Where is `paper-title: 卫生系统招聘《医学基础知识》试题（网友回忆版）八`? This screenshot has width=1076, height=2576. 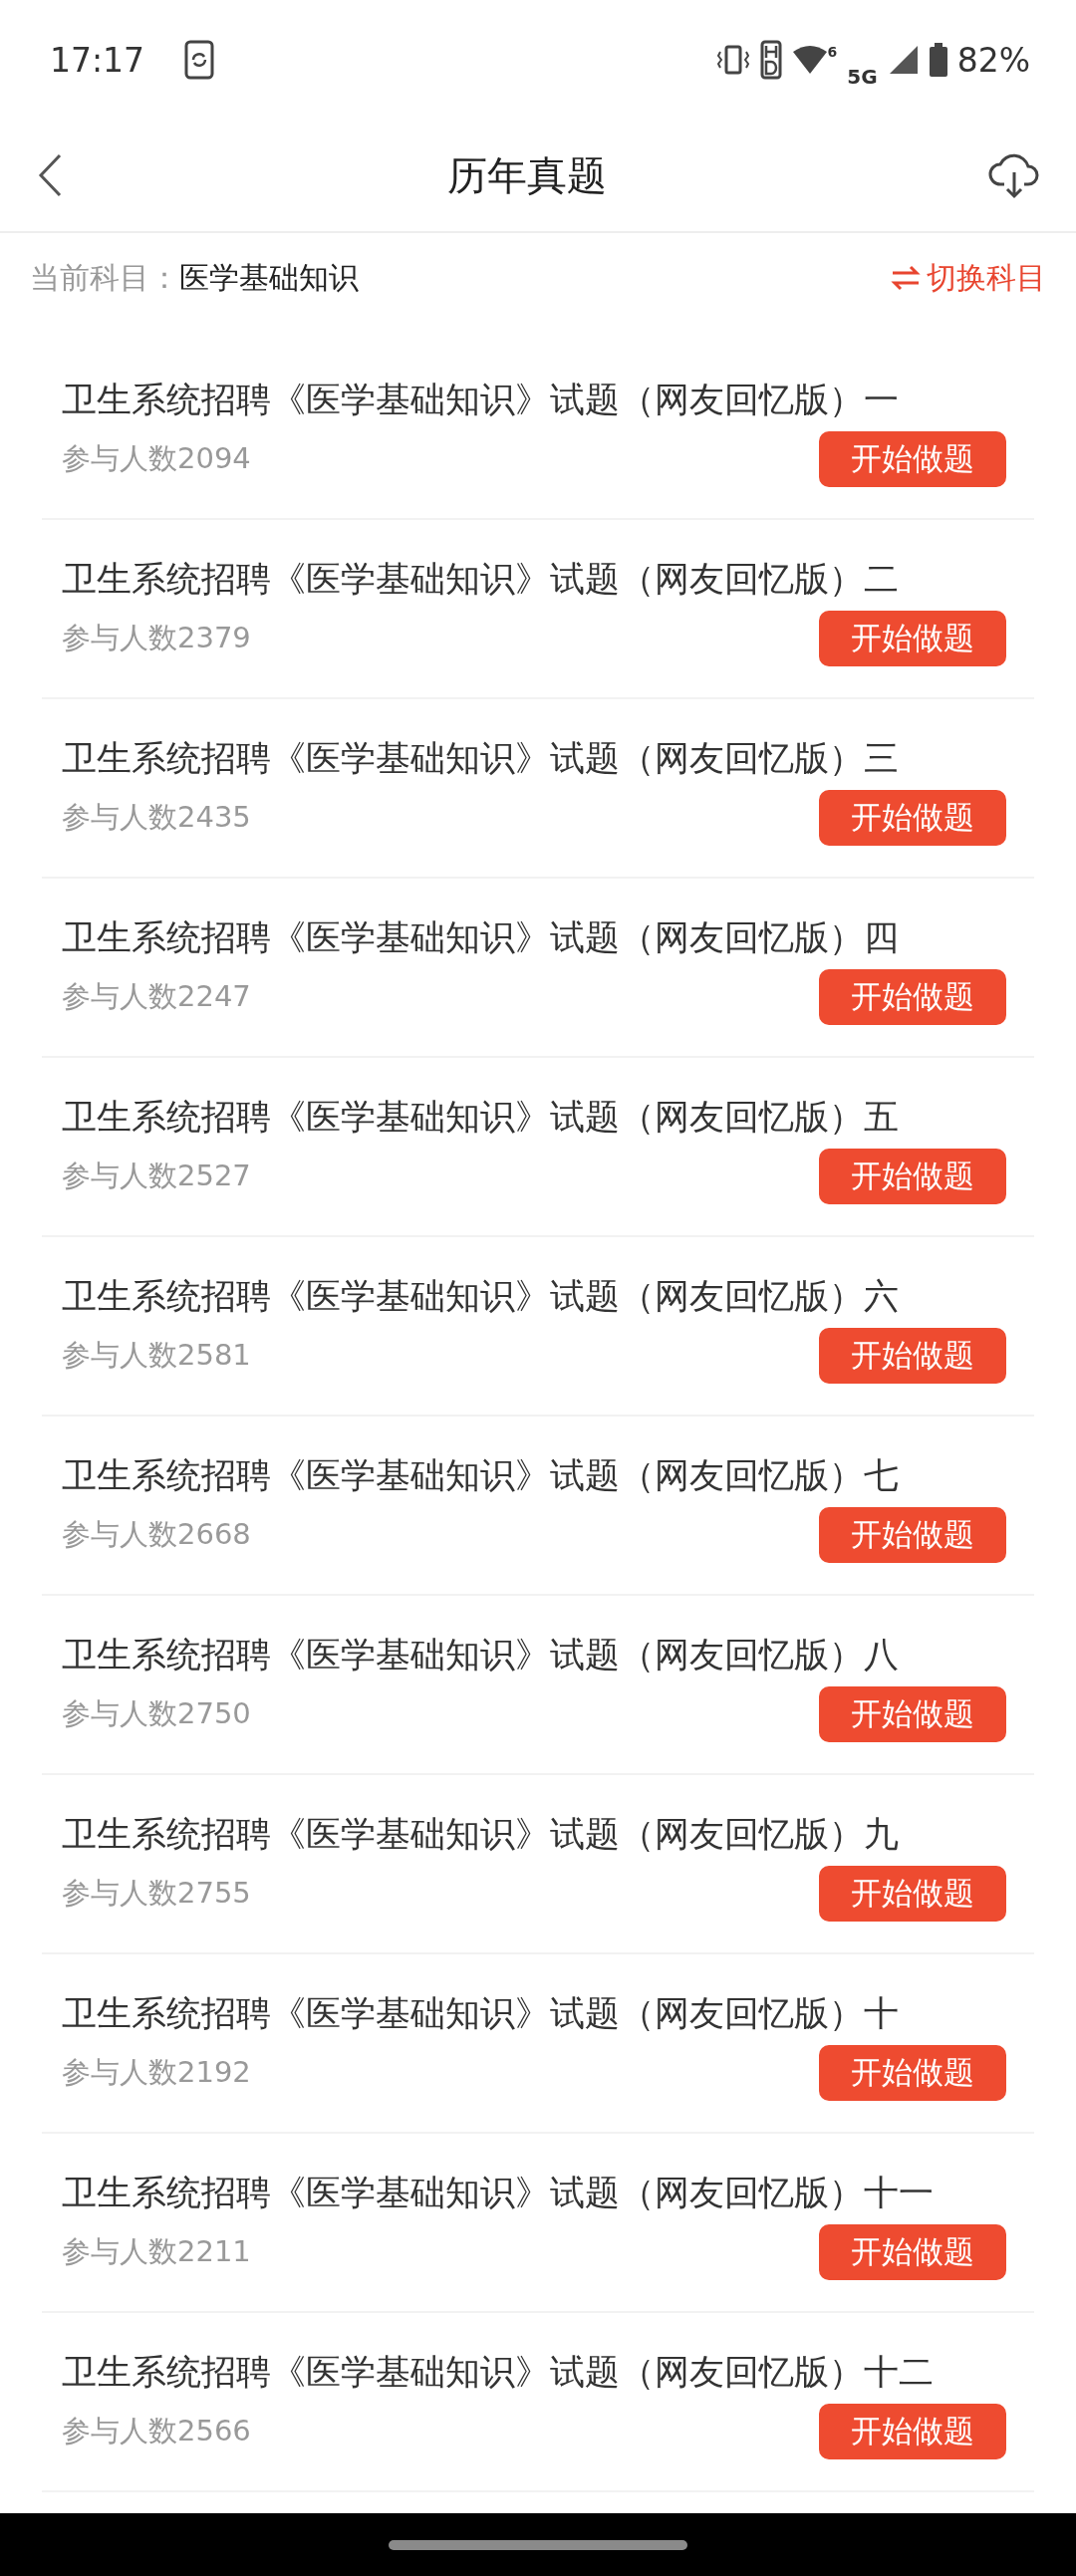
paper-title: 卫生系统招聘《医学基础知识》试题（网友回忆版）八 is located at coordinates (538, 1655).